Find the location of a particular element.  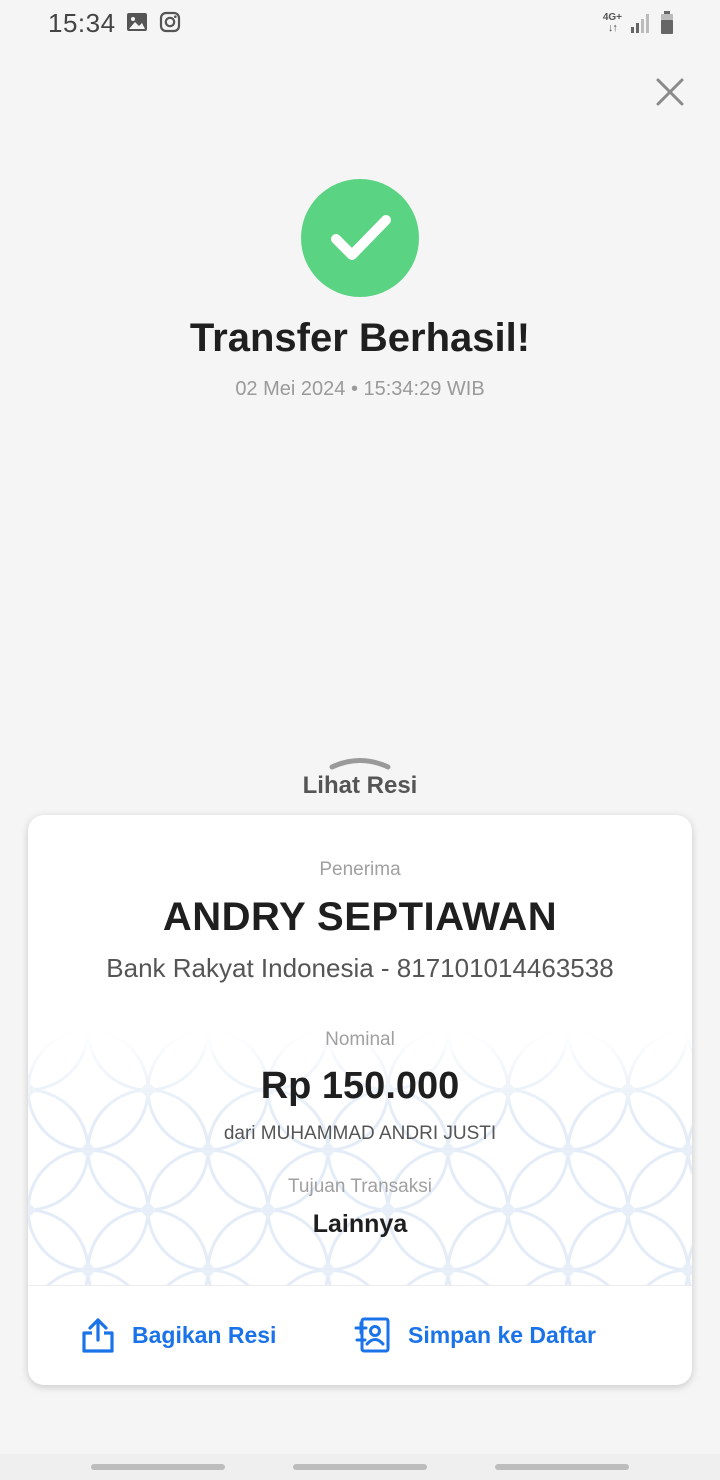

transaction-datetime: 02 Mei 2024 • 15:34:29 WIB is located at coordinates (360, 389).